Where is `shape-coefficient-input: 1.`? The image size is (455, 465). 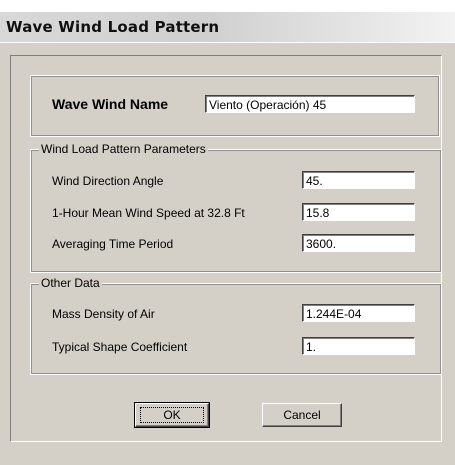 shape-coefficient-input: 1. is located at coordinates (358, 346).